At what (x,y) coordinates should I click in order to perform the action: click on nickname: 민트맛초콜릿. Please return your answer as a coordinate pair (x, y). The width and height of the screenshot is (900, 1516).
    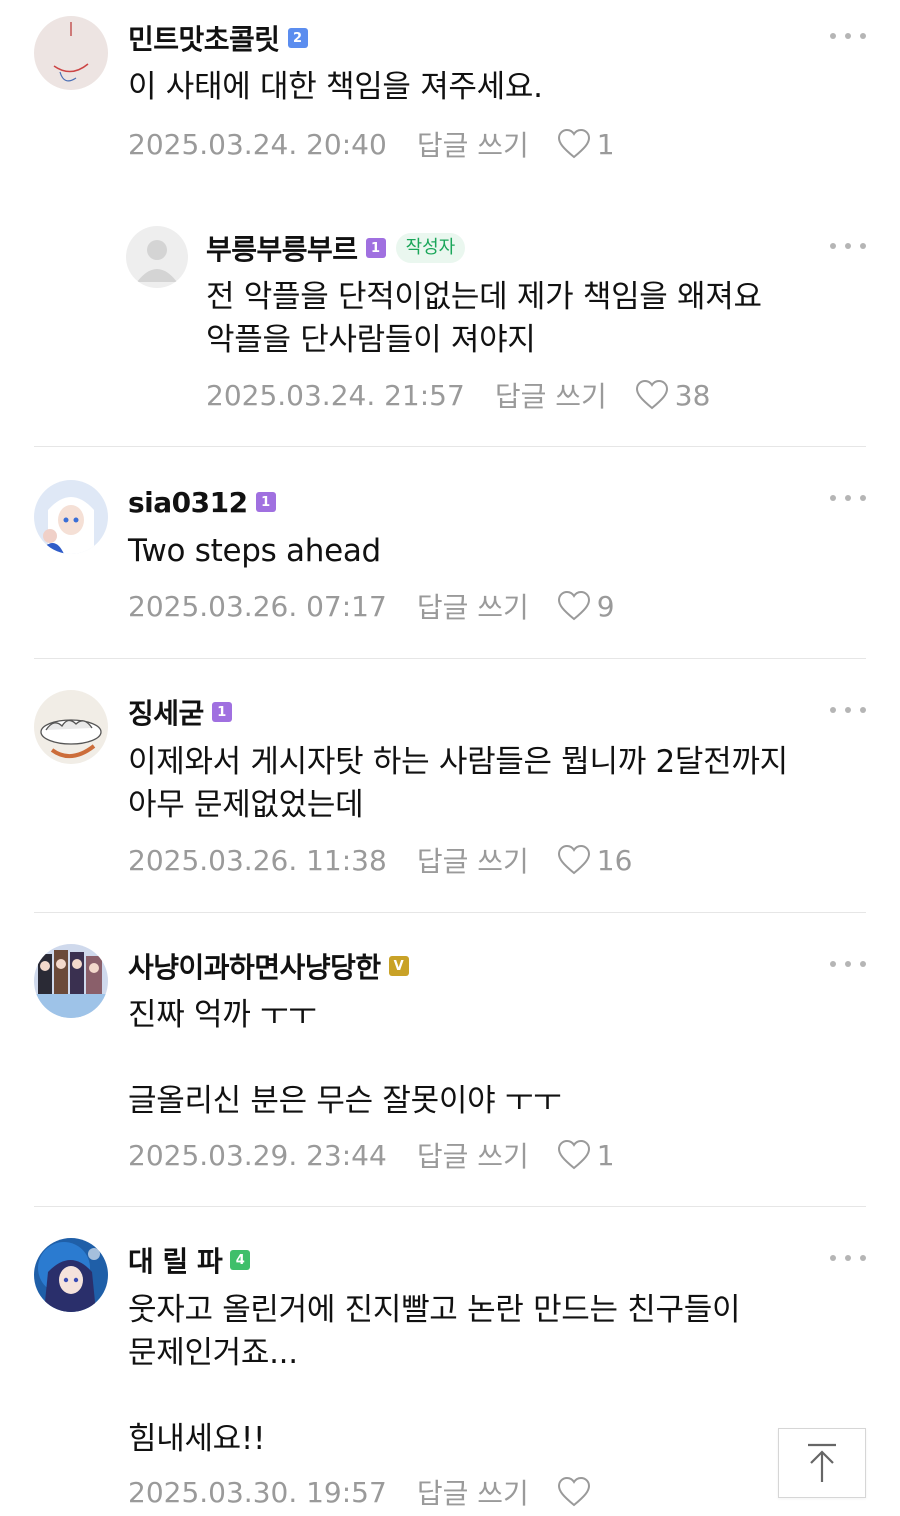
    Looking at the image, I should click on (204, 38).